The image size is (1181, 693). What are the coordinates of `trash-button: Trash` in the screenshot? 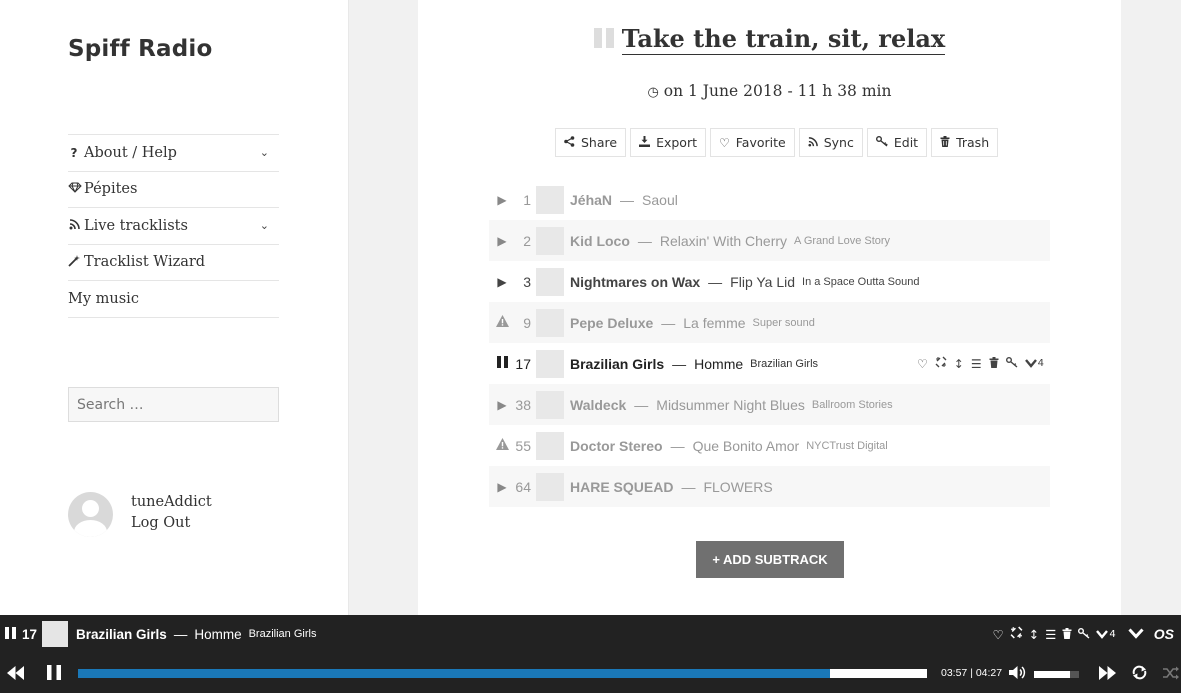 It's located at (965, 142).